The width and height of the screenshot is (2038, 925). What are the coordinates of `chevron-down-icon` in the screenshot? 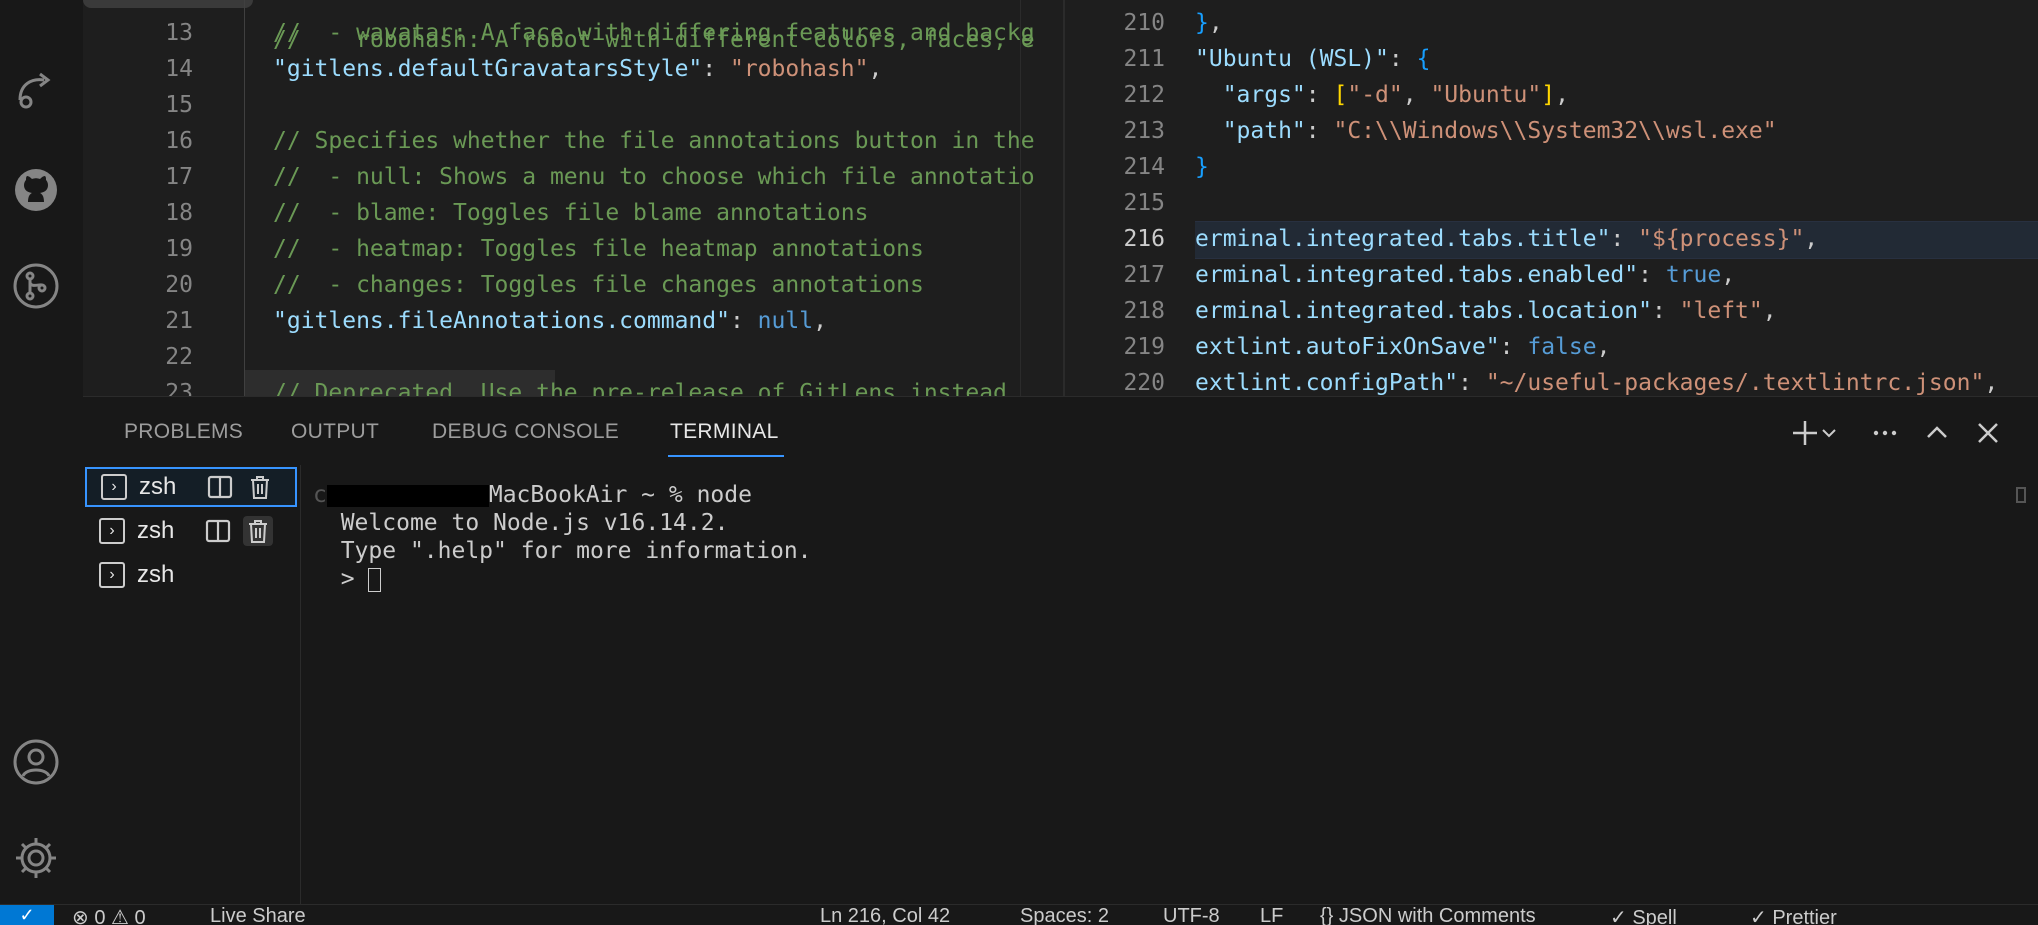 It's located at (1829, 433).